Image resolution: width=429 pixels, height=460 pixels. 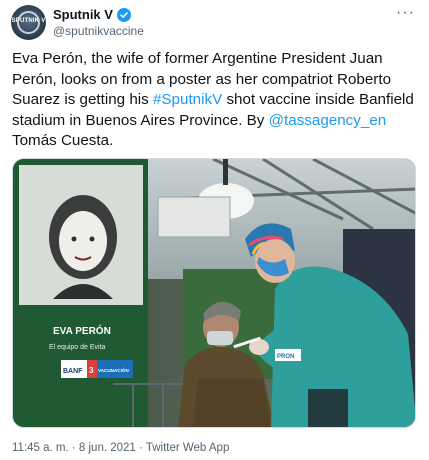 What do you see at coordinates (405, 13) in the screenshot?
I see `more-options-icon: ···` at bounding box center [405, 13].